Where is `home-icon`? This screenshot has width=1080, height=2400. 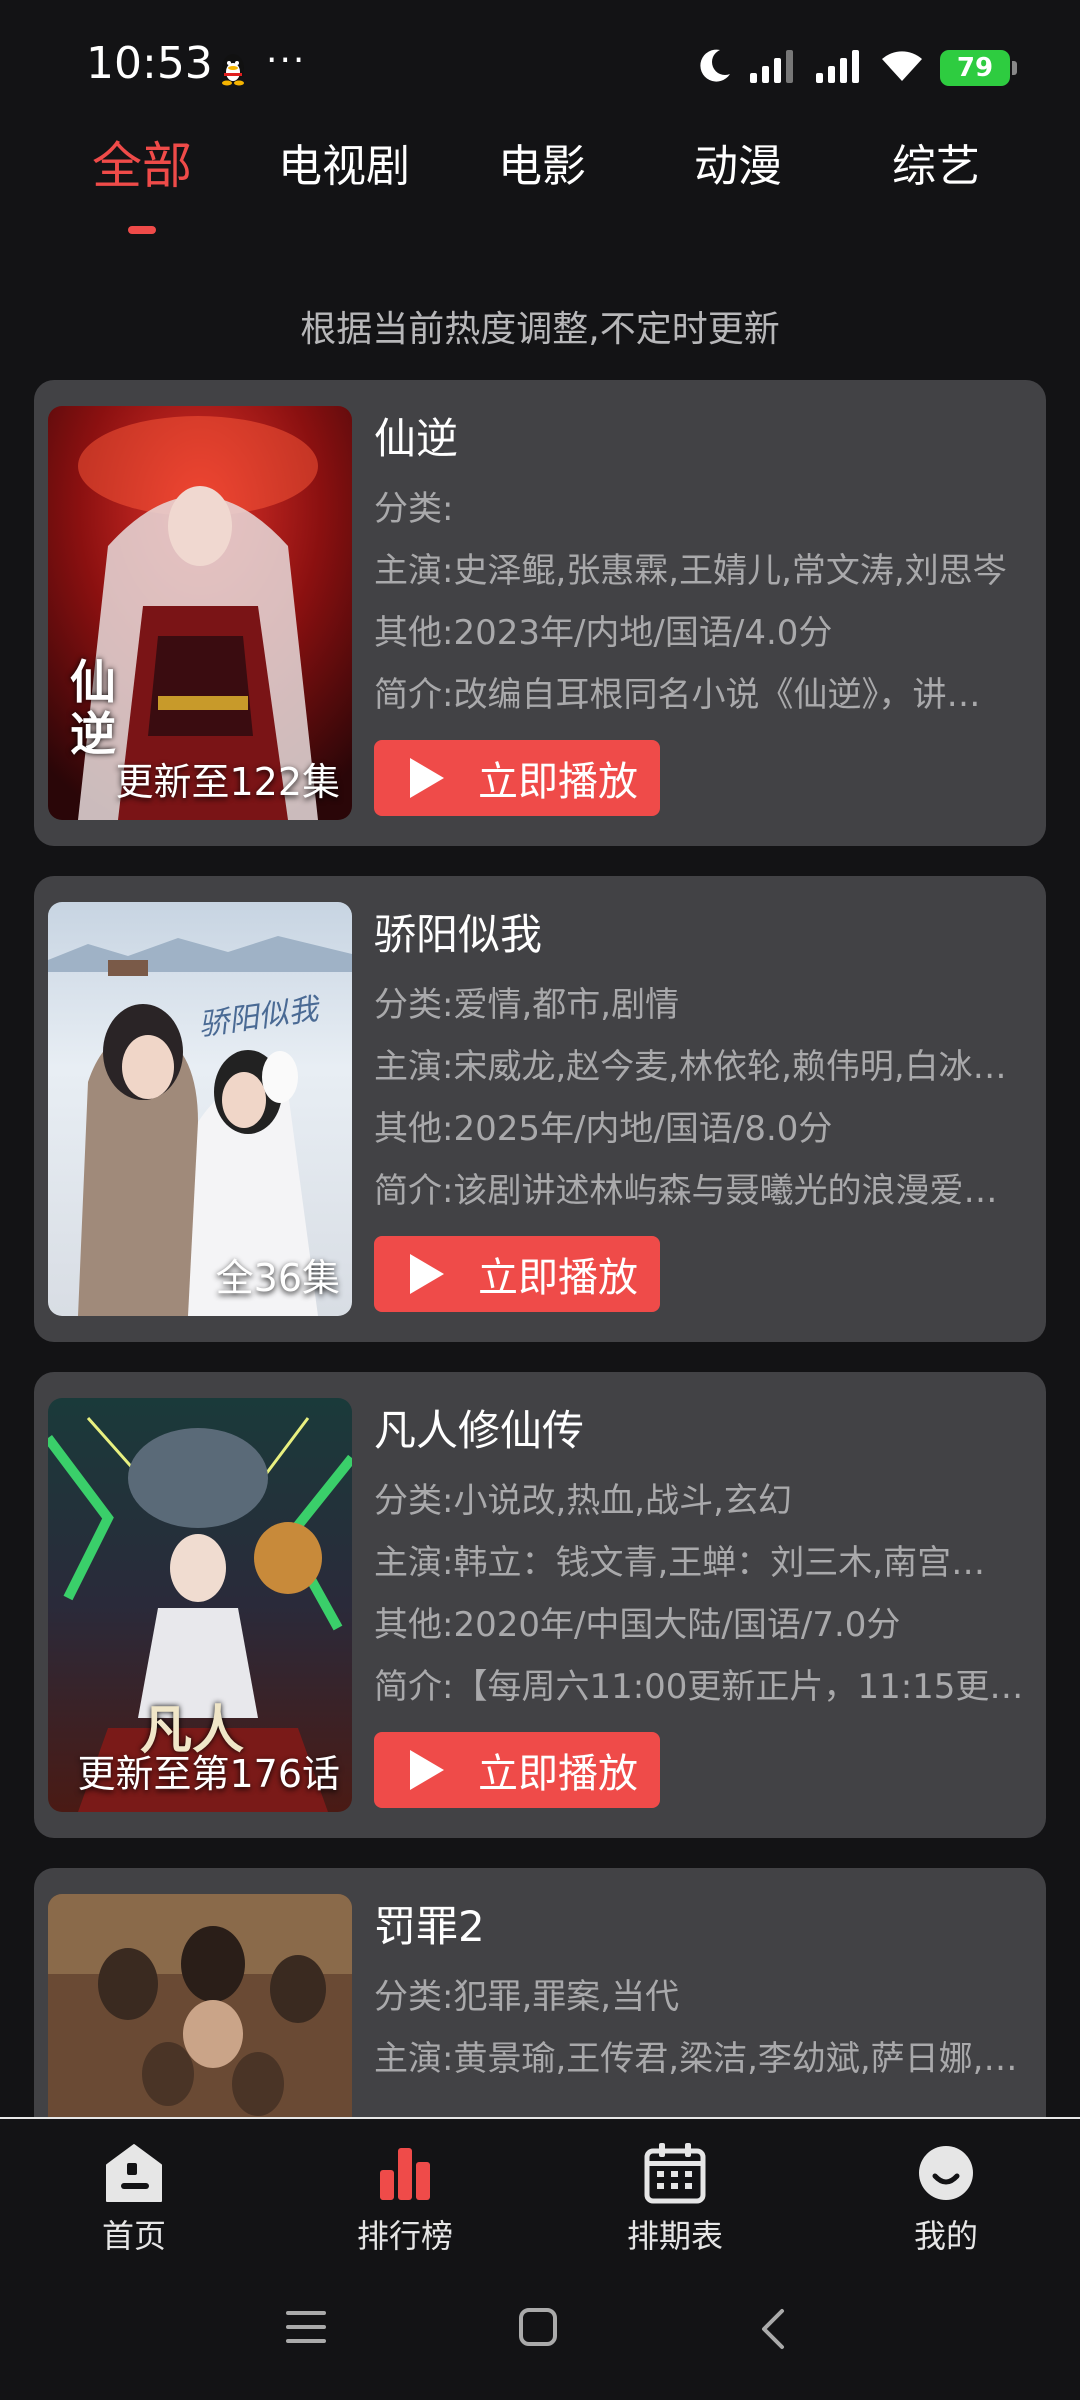
home-icon is located at coordinates (134, 2173).